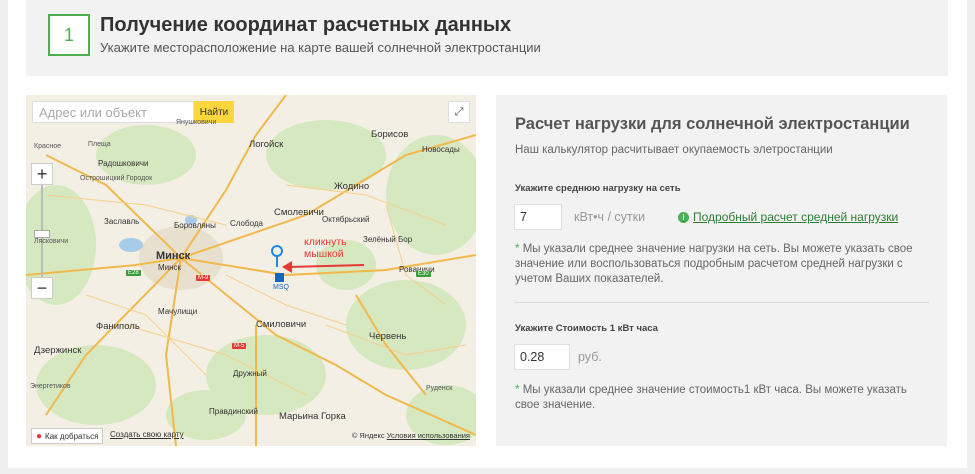 The width and height of the screenshot is (975, 474). Describe the element at coordinates (306, 25) in the screenshot. I see `step-title: Получение координат расчетных данных` at that location.